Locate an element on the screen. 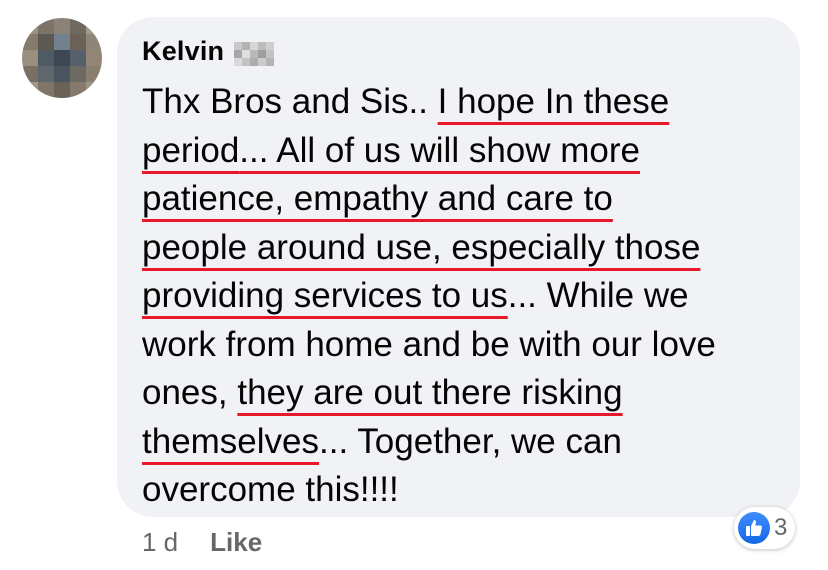  underlined-text-segment: period is located at coordinates (191, 150).